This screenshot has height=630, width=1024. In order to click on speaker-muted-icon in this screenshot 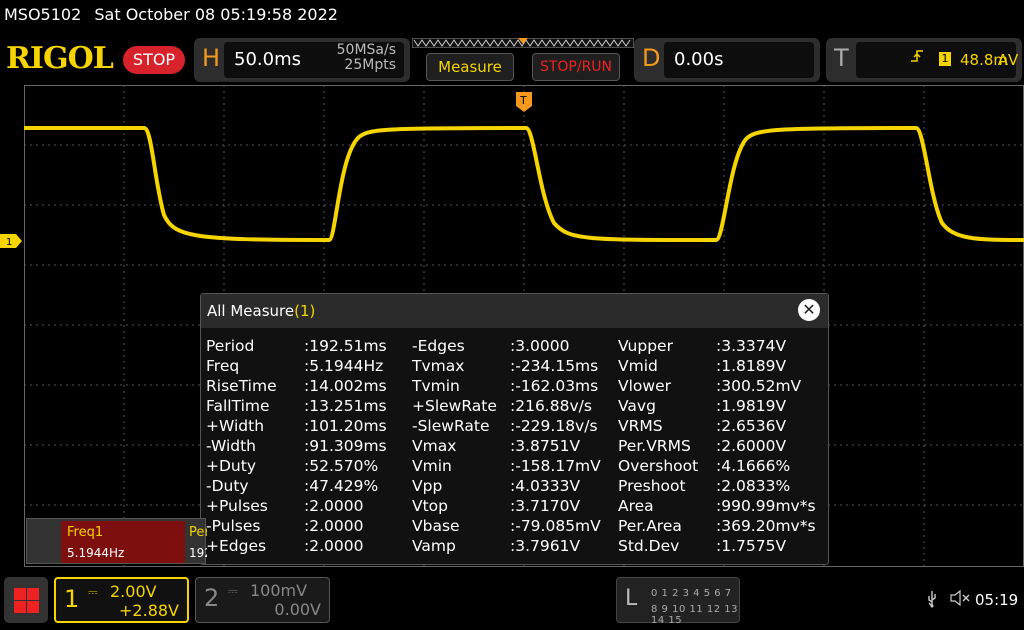, I will do `click(960, 599)`.